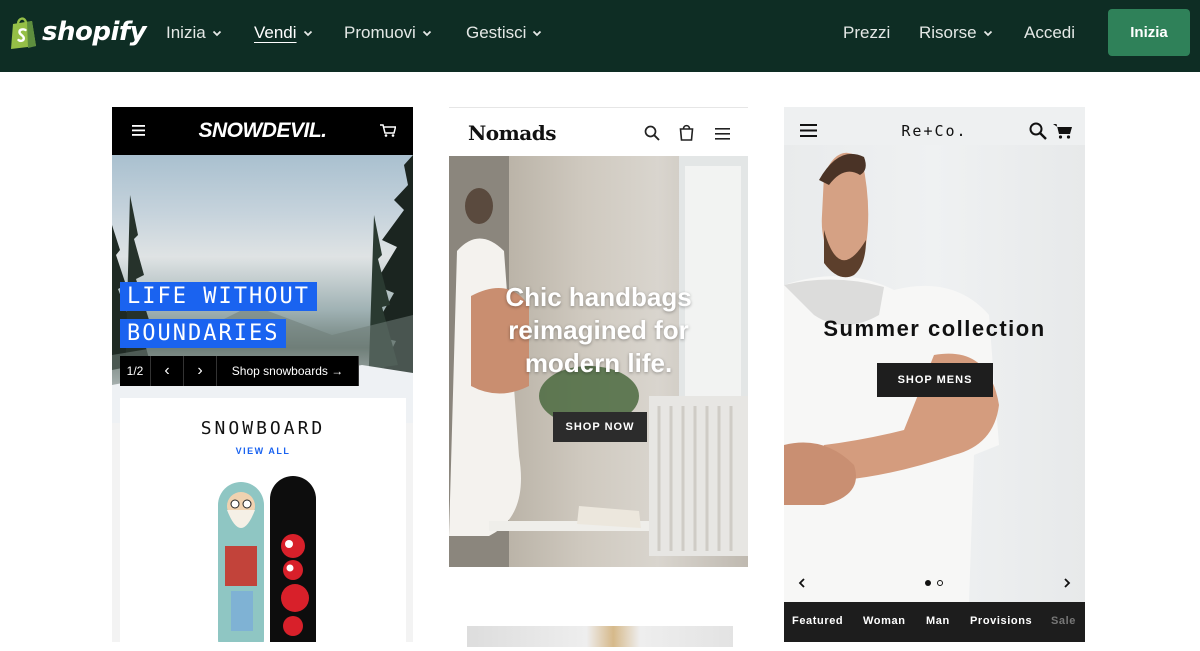 This screenshot has height=651, width=1200. Describe the element at coordinates (263, 451) in the screenshot. I see `view-all-link: VIEW ALL` at that location.